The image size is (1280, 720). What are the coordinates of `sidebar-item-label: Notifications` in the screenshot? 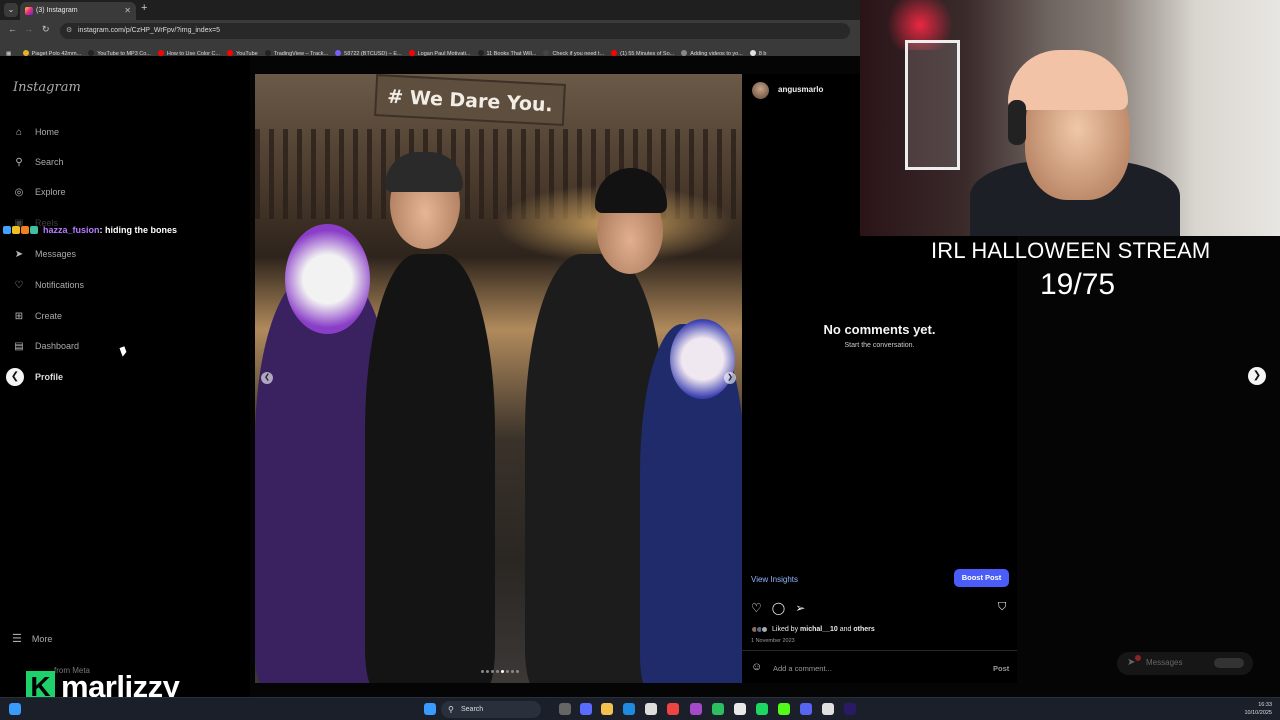 It's located at (60, 285).